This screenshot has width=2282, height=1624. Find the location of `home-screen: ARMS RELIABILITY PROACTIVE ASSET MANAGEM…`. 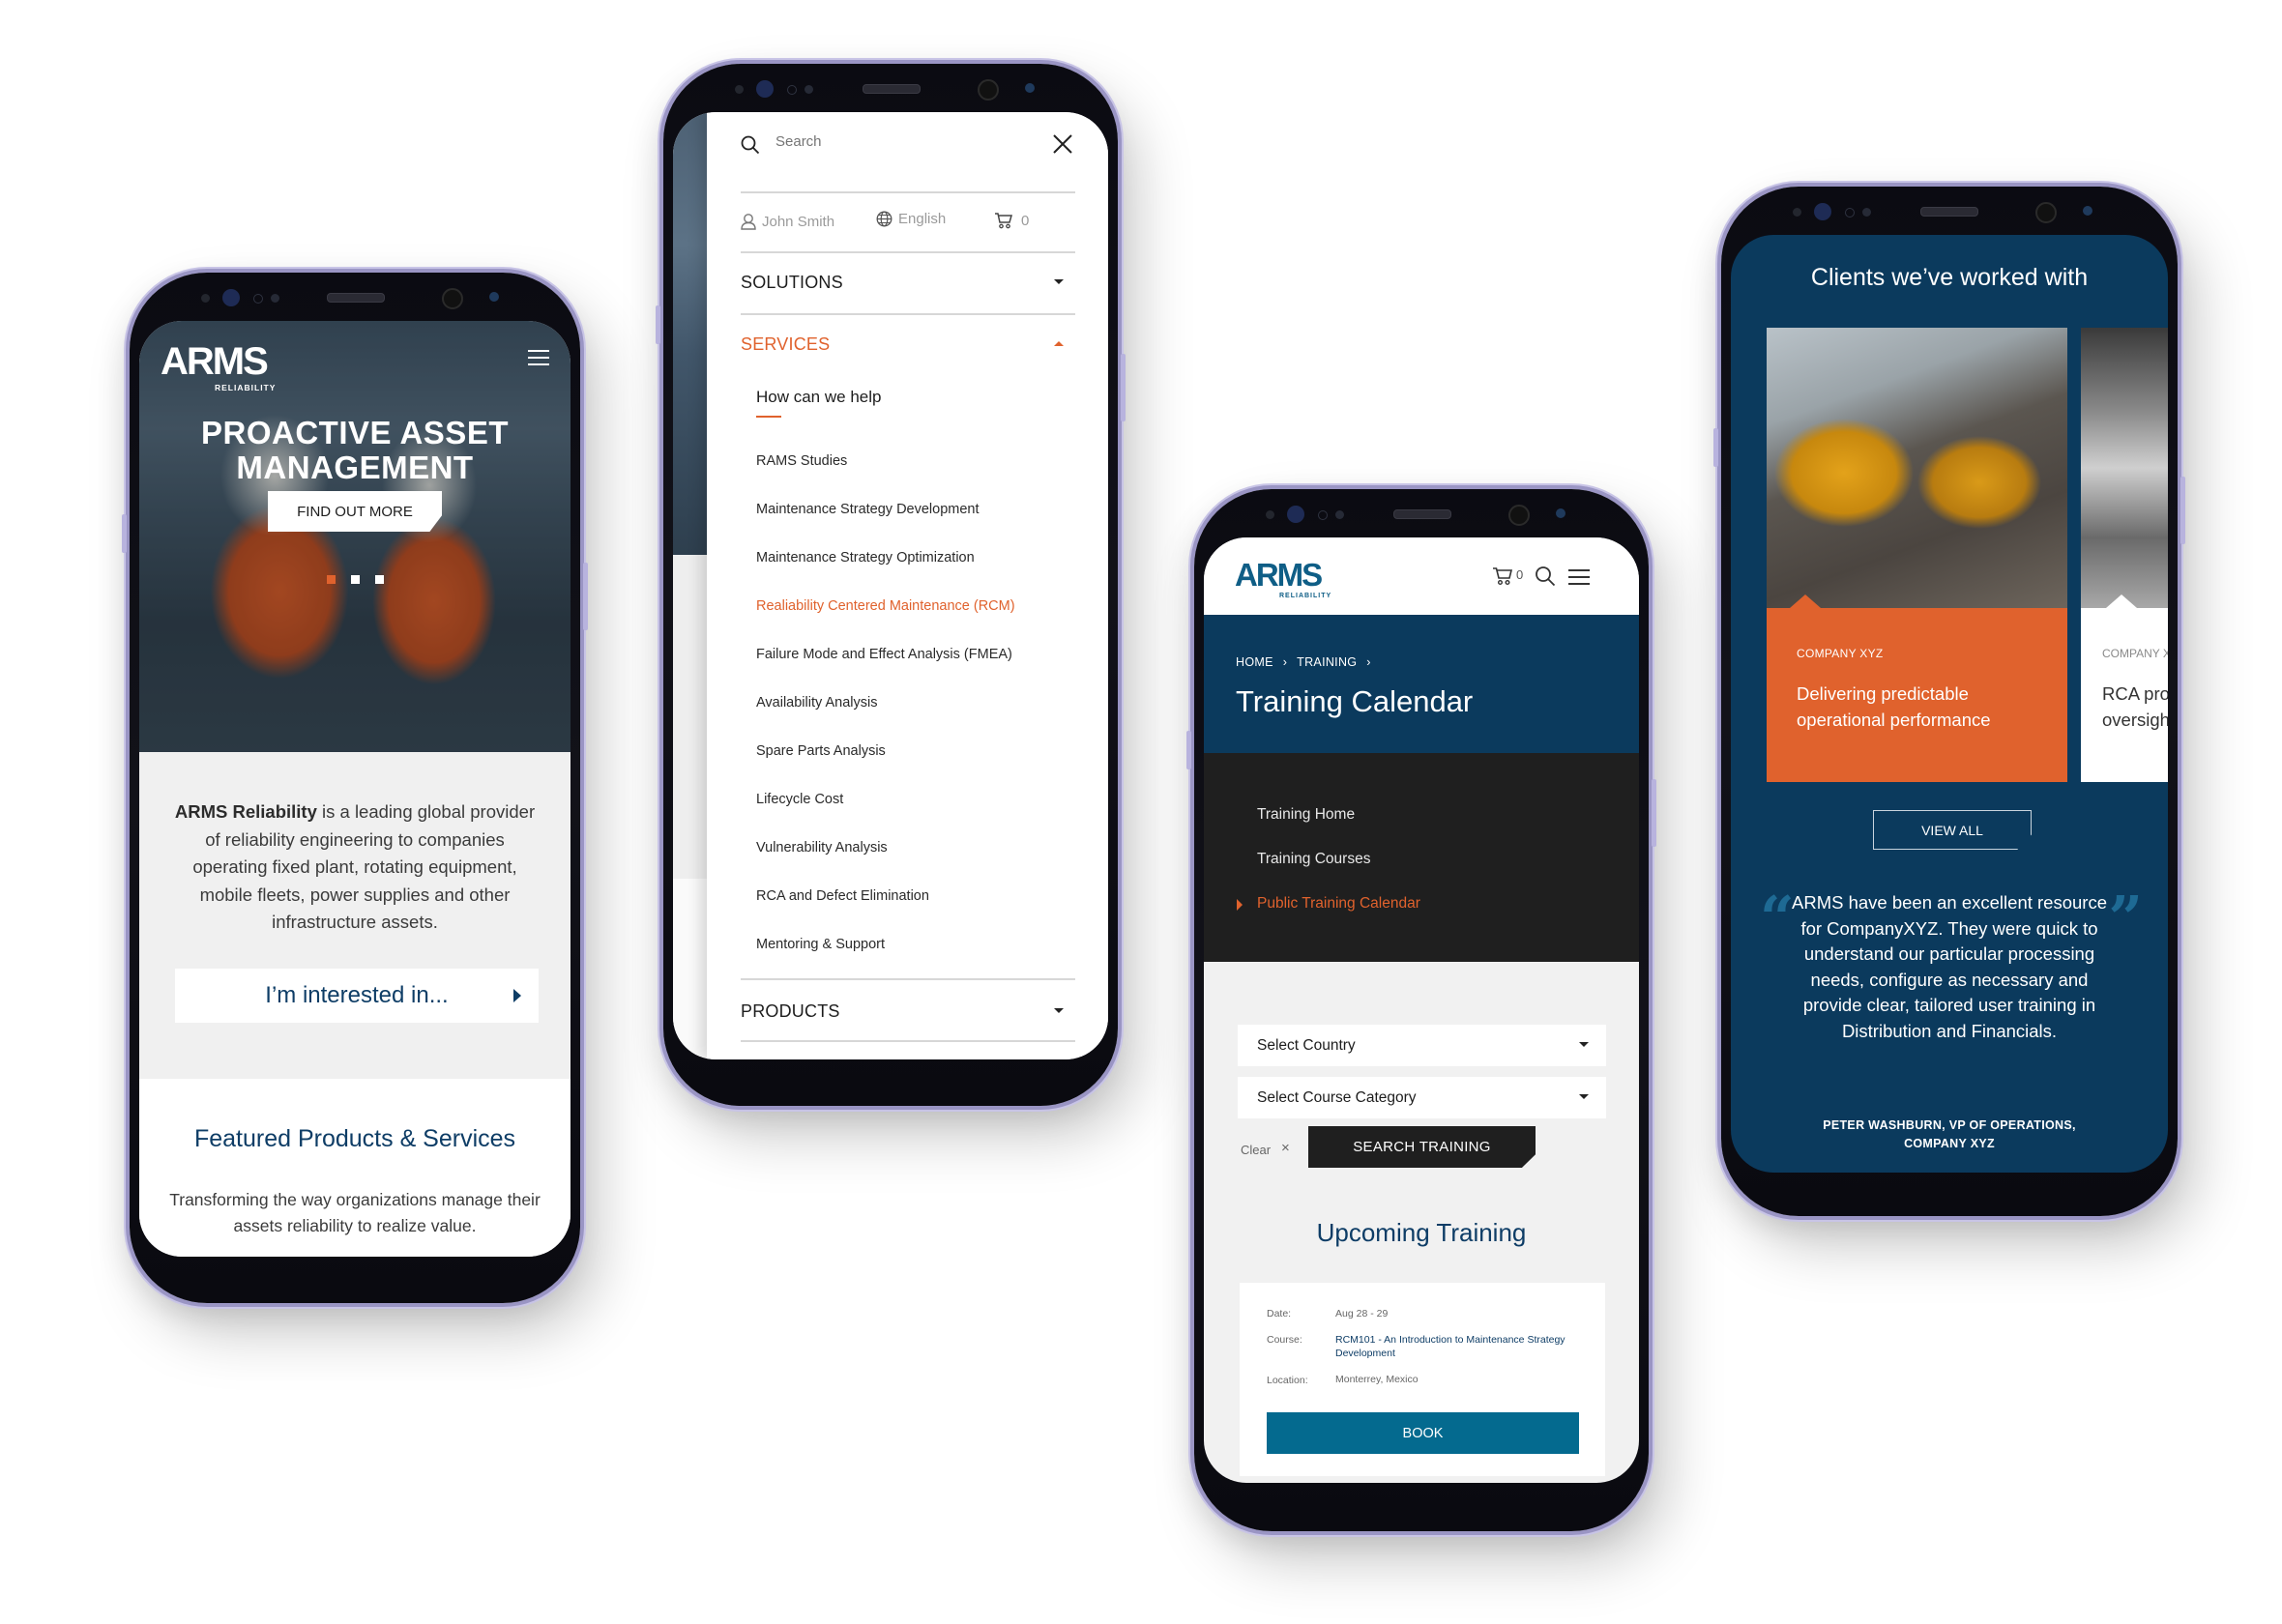

home-screen: ARMS RELIABILITY PROACTIVE ASSET MANAGEM… is located at coordinates (354, 789).